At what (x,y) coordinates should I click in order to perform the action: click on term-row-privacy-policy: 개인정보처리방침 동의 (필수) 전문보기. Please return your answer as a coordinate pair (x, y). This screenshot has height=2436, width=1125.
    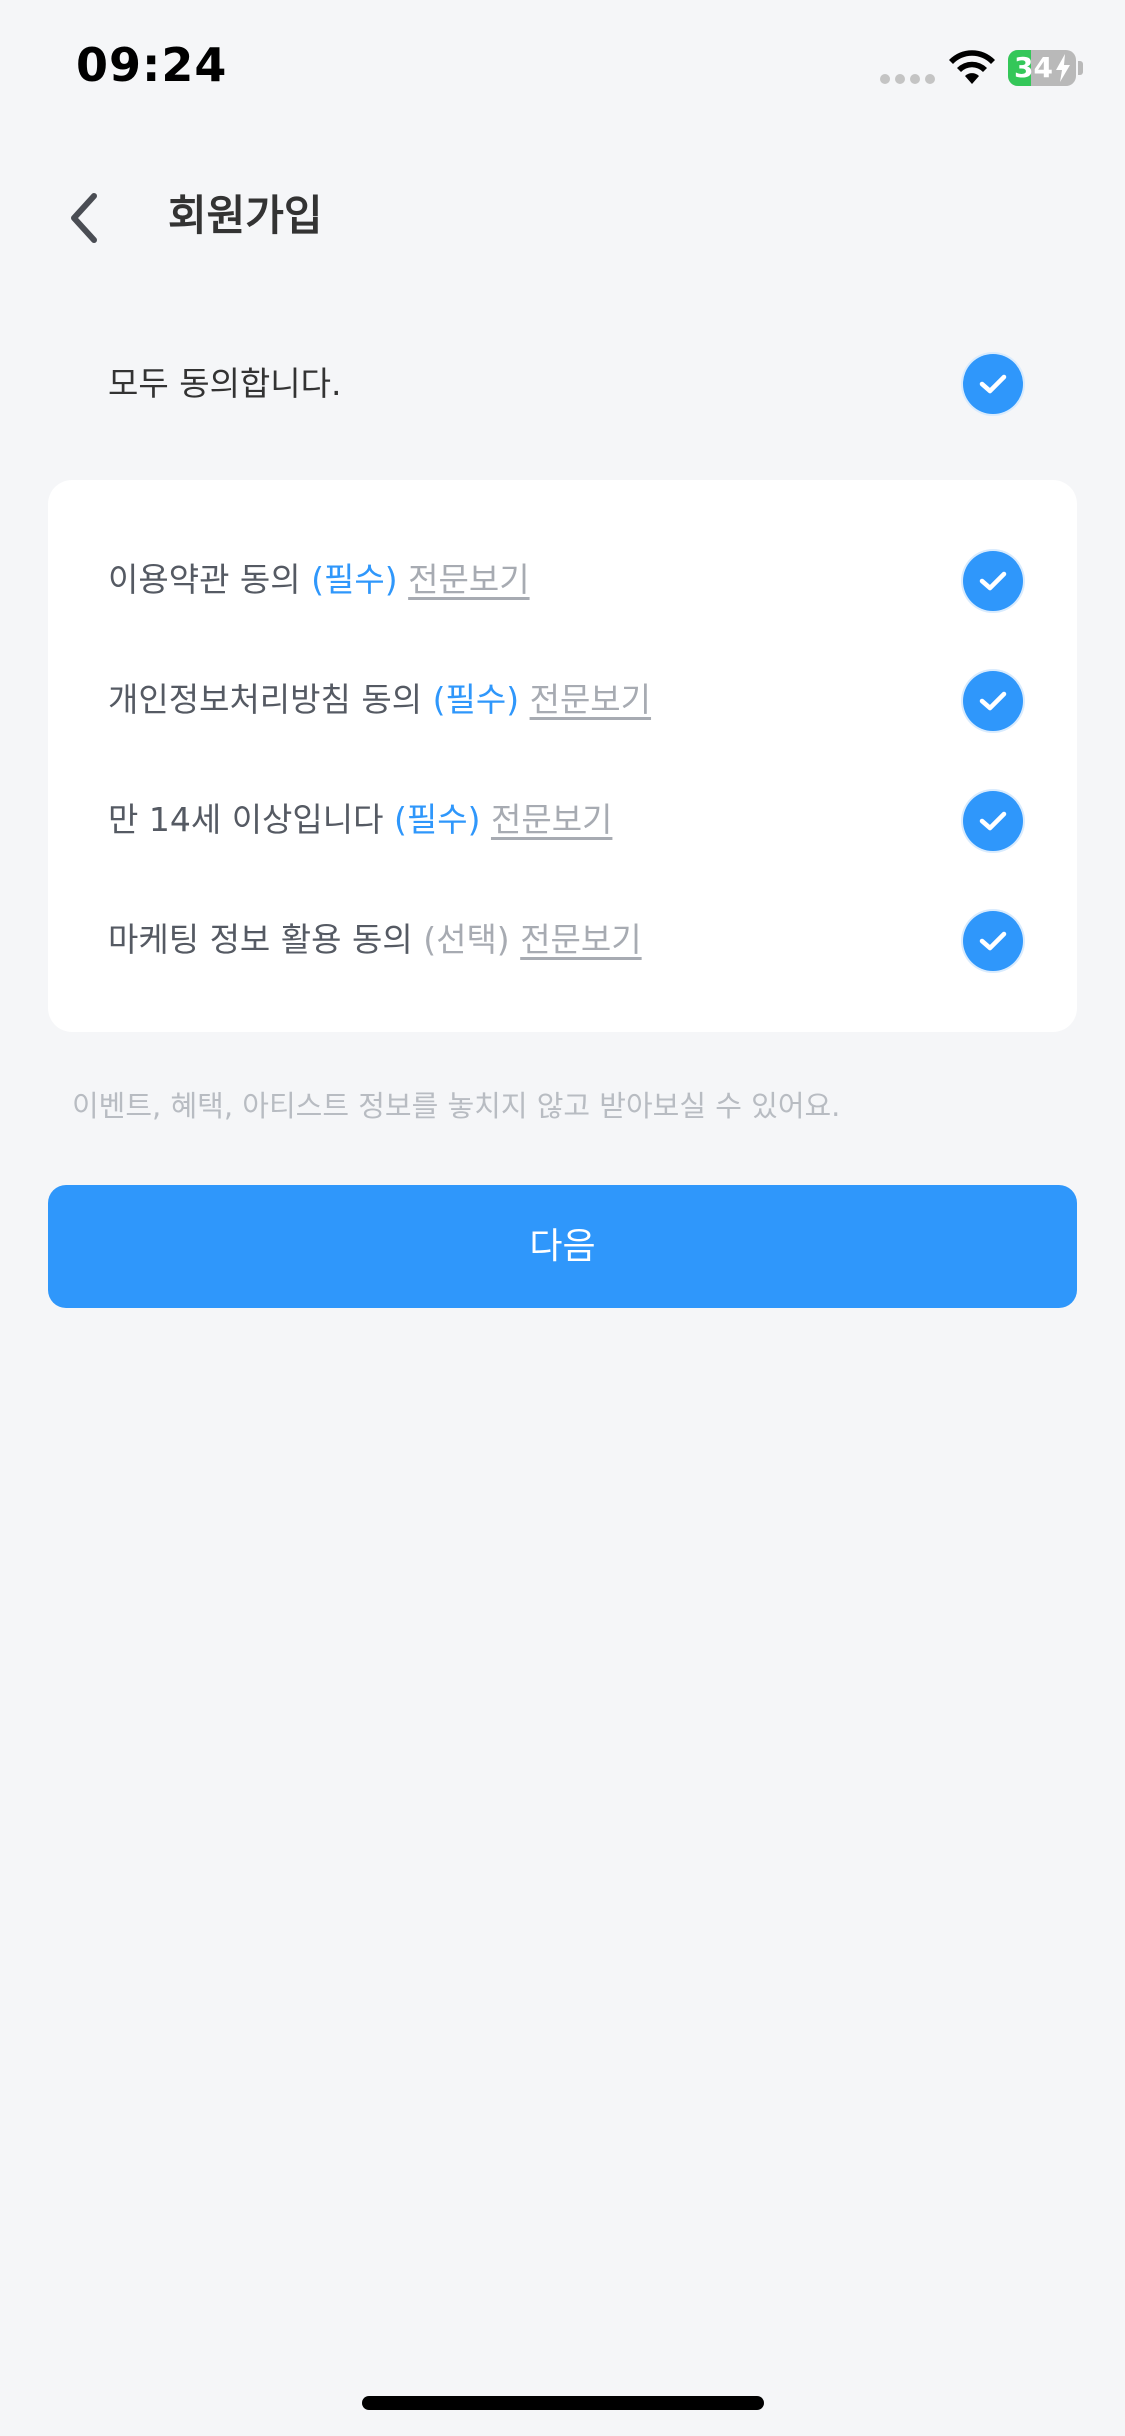
    Looking at the image, I should click on (562, 701).